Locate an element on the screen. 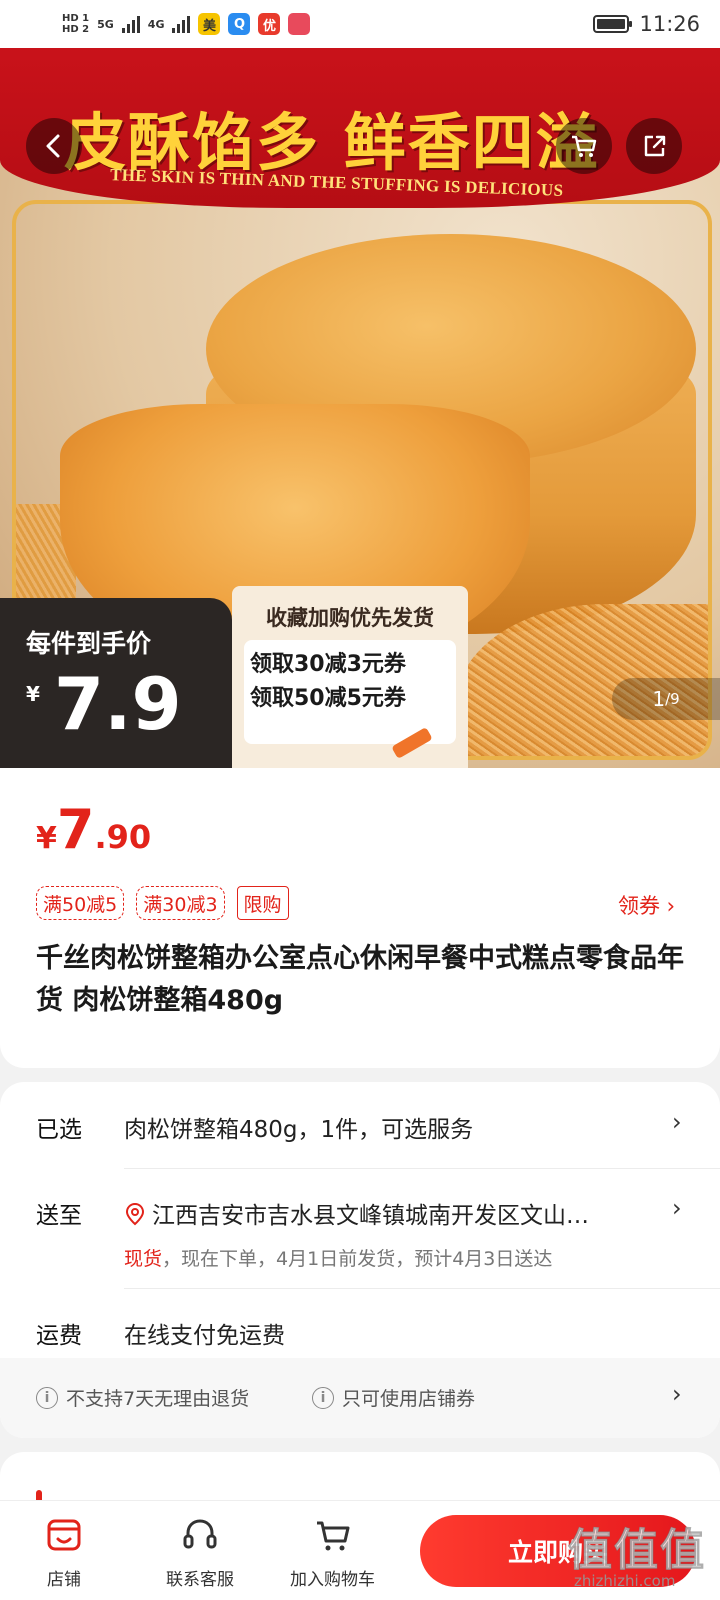 This screenshot has width=720, height=1600. coupon-promo-card: 收藏加购优先发货 领取30减3元券 领取50减5元券 is located at coordinates (350, 677).